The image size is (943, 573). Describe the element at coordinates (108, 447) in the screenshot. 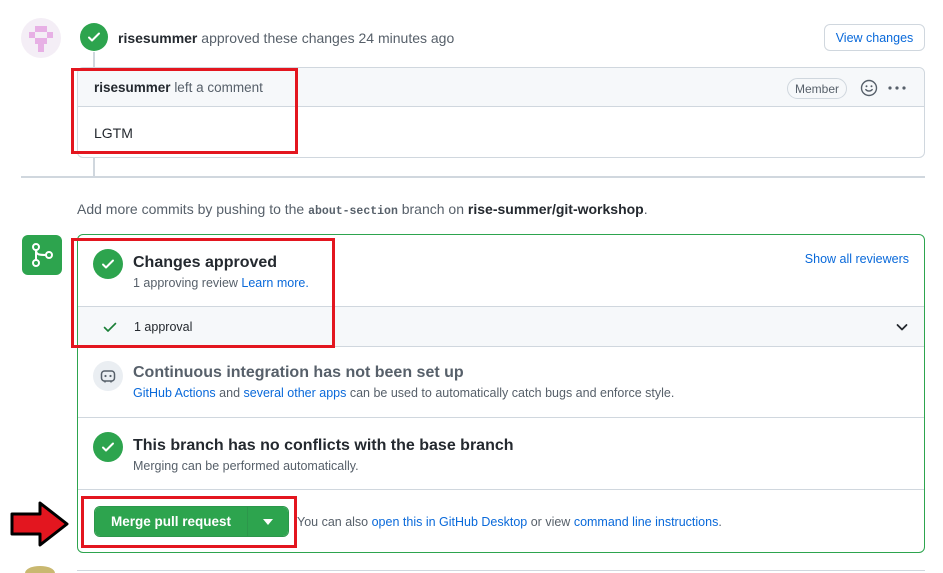

I see `no-conflicts-check-icon` at that location.